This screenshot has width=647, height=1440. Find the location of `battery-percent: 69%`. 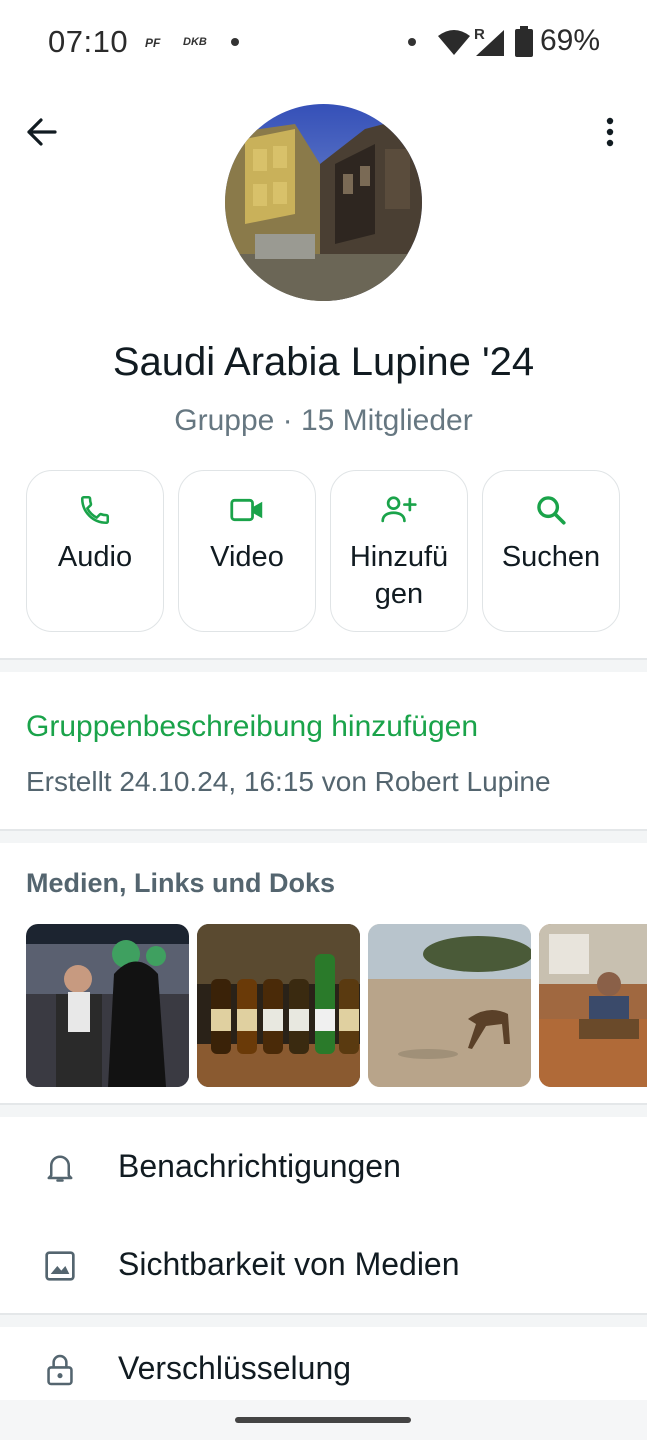

battery-percent: 69% is located at coordinates (570, 40).